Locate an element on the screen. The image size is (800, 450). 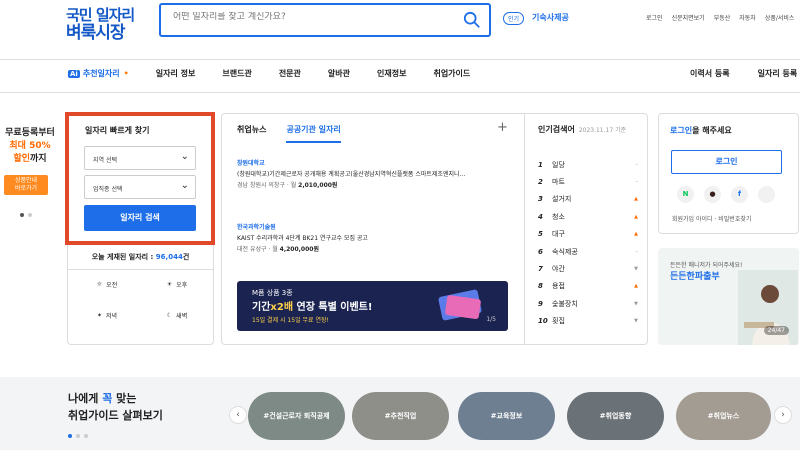
guide-card-trend: #취업동향 is located at coordinates (615, 416).